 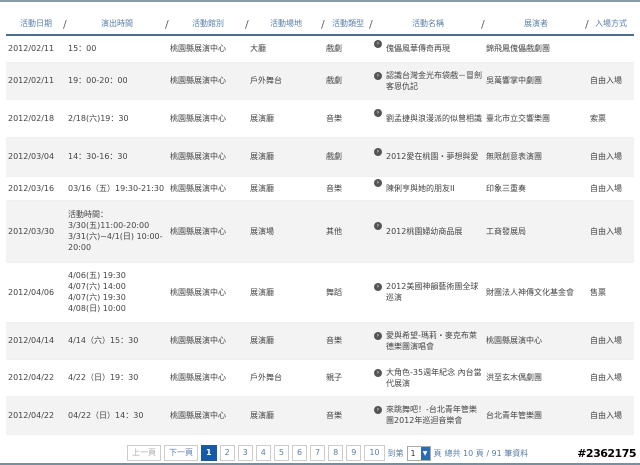 What do you see at coordinates (413, 453) in the screenshot?
I see `page-select-value: 1` at bounding box center [413, 453].